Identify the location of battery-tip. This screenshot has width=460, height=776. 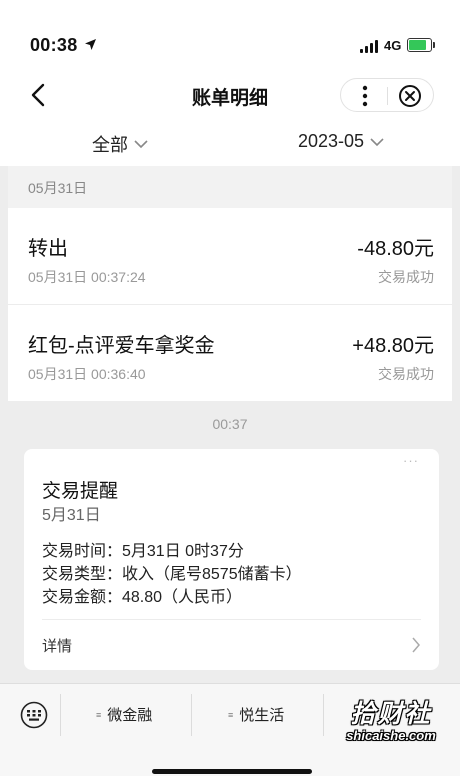
(434, 45).